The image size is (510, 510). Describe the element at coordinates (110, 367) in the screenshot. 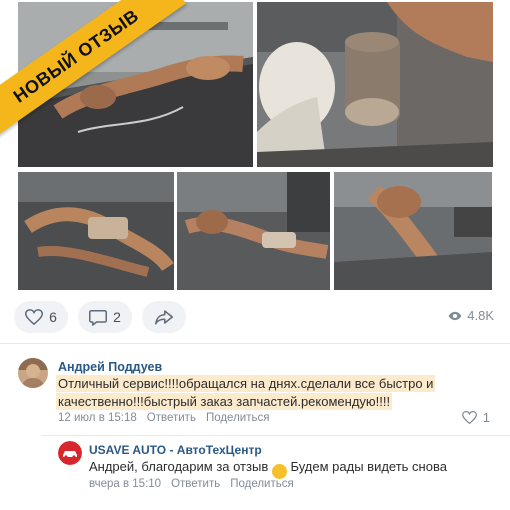

I see `commenter-name: Андрей Поддуев` at that location.